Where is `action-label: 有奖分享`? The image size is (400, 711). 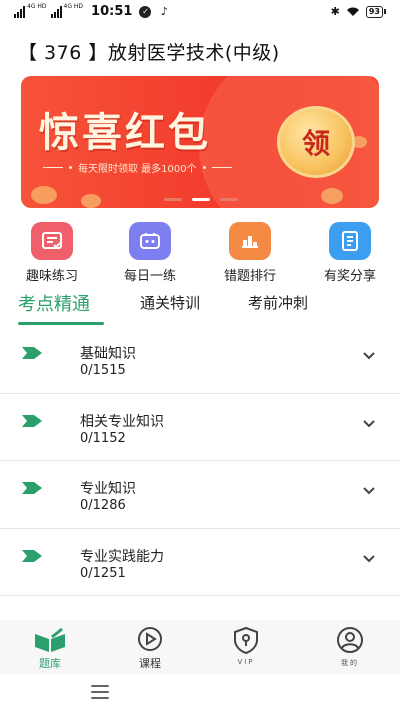
action-label: 有奖分享 is located at coordinates (349, 276).